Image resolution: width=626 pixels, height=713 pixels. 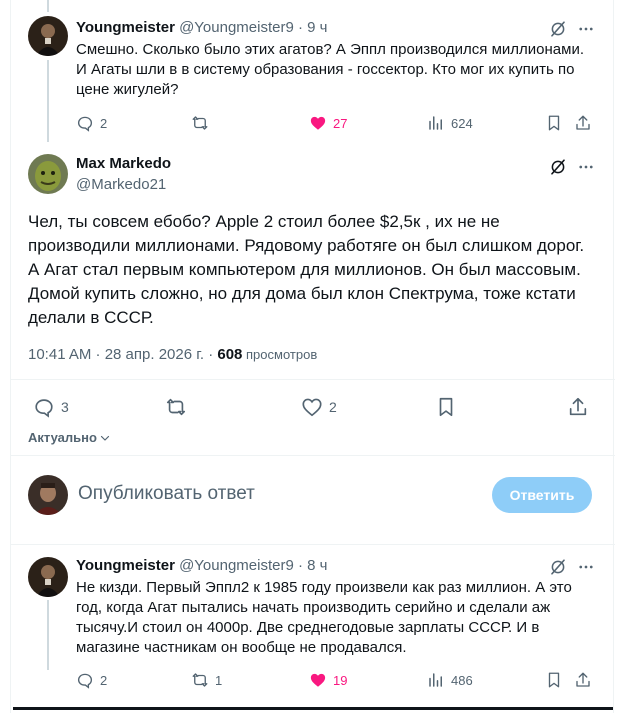 What do you see at coordinates (122, 354) in the screenshot?
I see `tweet-timestamp: 10:41 AM · 28 апр. 2026 г. ·` at bounding box center [122, 354].